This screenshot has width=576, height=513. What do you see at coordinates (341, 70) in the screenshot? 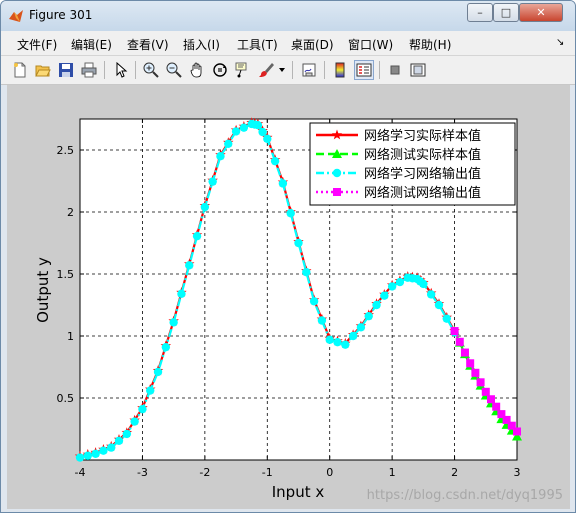
I see `colorbar-icon` at bounding box center [341, 70].